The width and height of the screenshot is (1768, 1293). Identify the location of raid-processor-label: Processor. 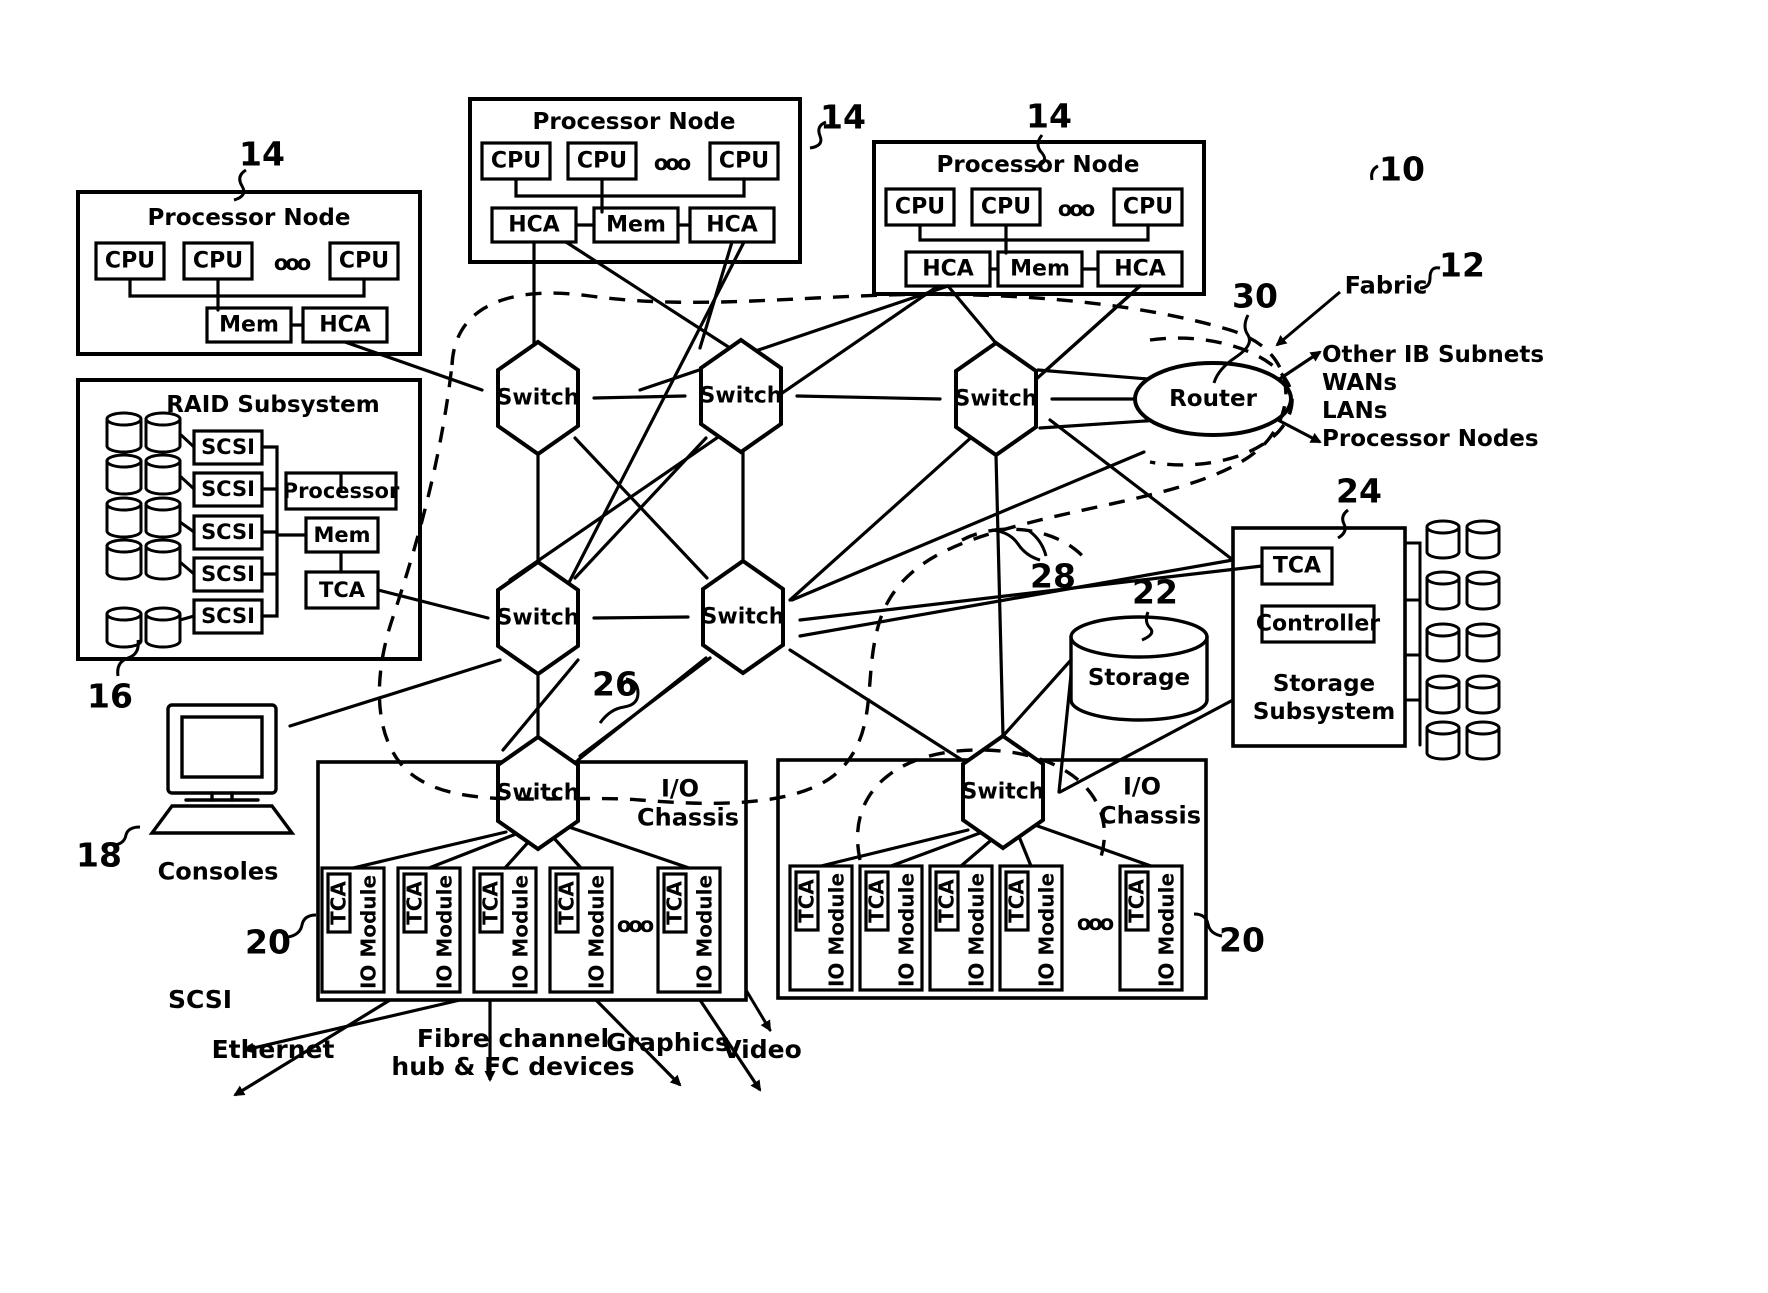
(341, 490).